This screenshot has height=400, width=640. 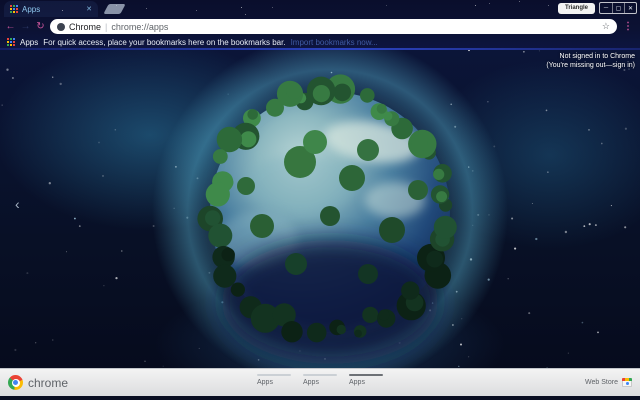 What do you see at coordinates (31, 9) in the screenshot?
I see `tab-label: Apps` at bounding box center [31, 9].